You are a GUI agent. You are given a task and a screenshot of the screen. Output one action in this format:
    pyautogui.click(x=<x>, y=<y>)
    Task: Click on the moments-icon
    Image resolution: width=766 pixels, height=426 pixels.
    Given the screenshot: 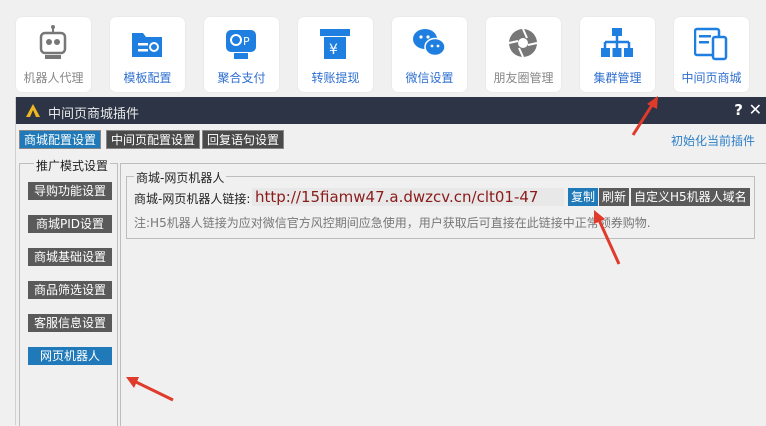 What is the action you would take?
    pyautogui.click(x=523, y=43)
    